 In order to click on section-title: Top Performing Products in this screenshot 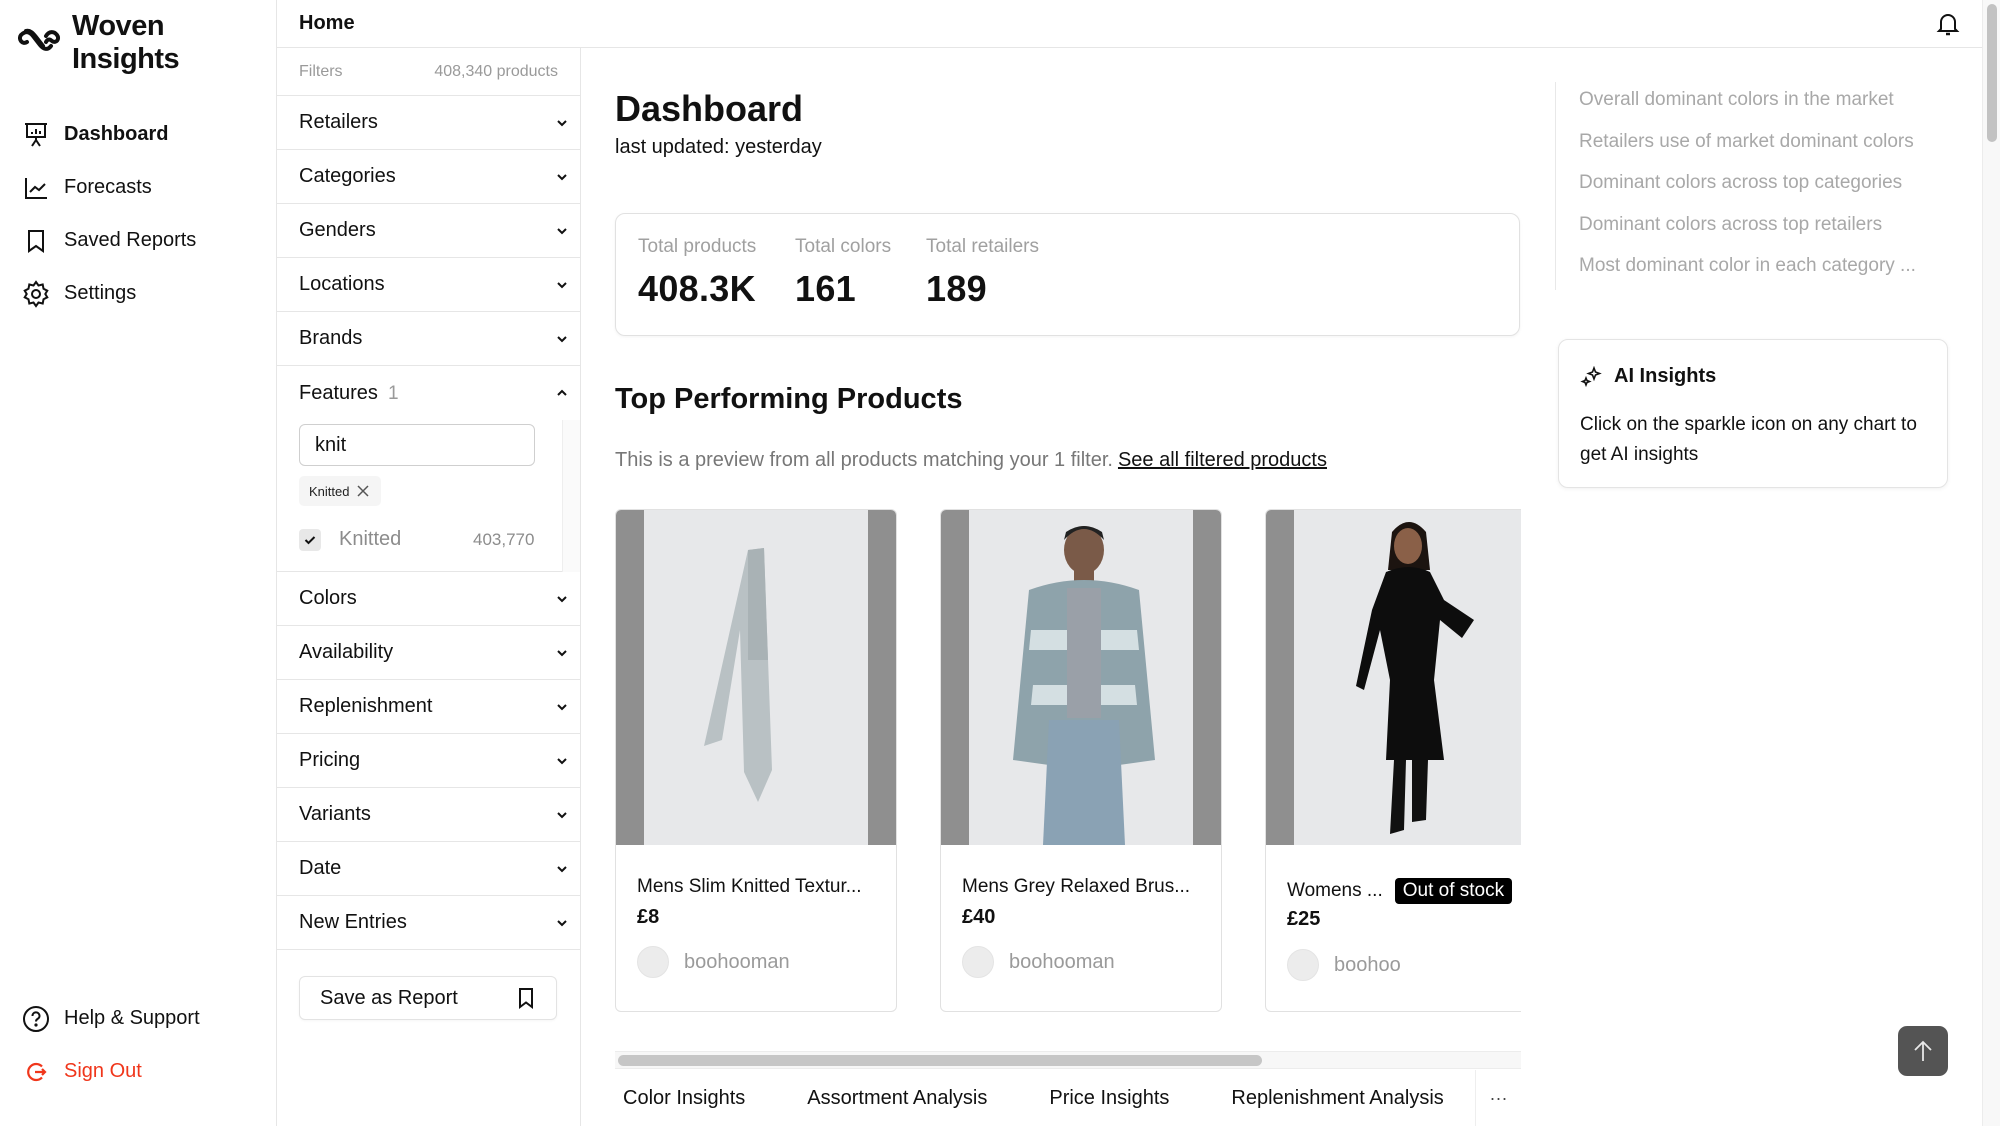, I will do `click(789, 399)`.